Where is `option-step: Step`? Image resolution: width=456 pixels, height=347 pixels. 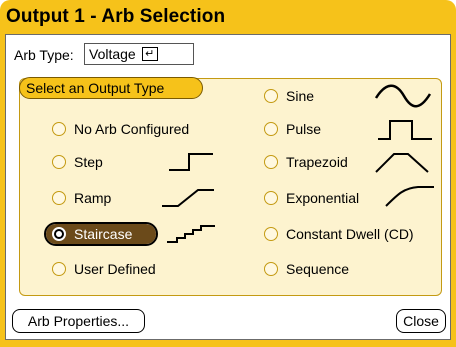 option-step: Step is located at coordinates (77, 162).